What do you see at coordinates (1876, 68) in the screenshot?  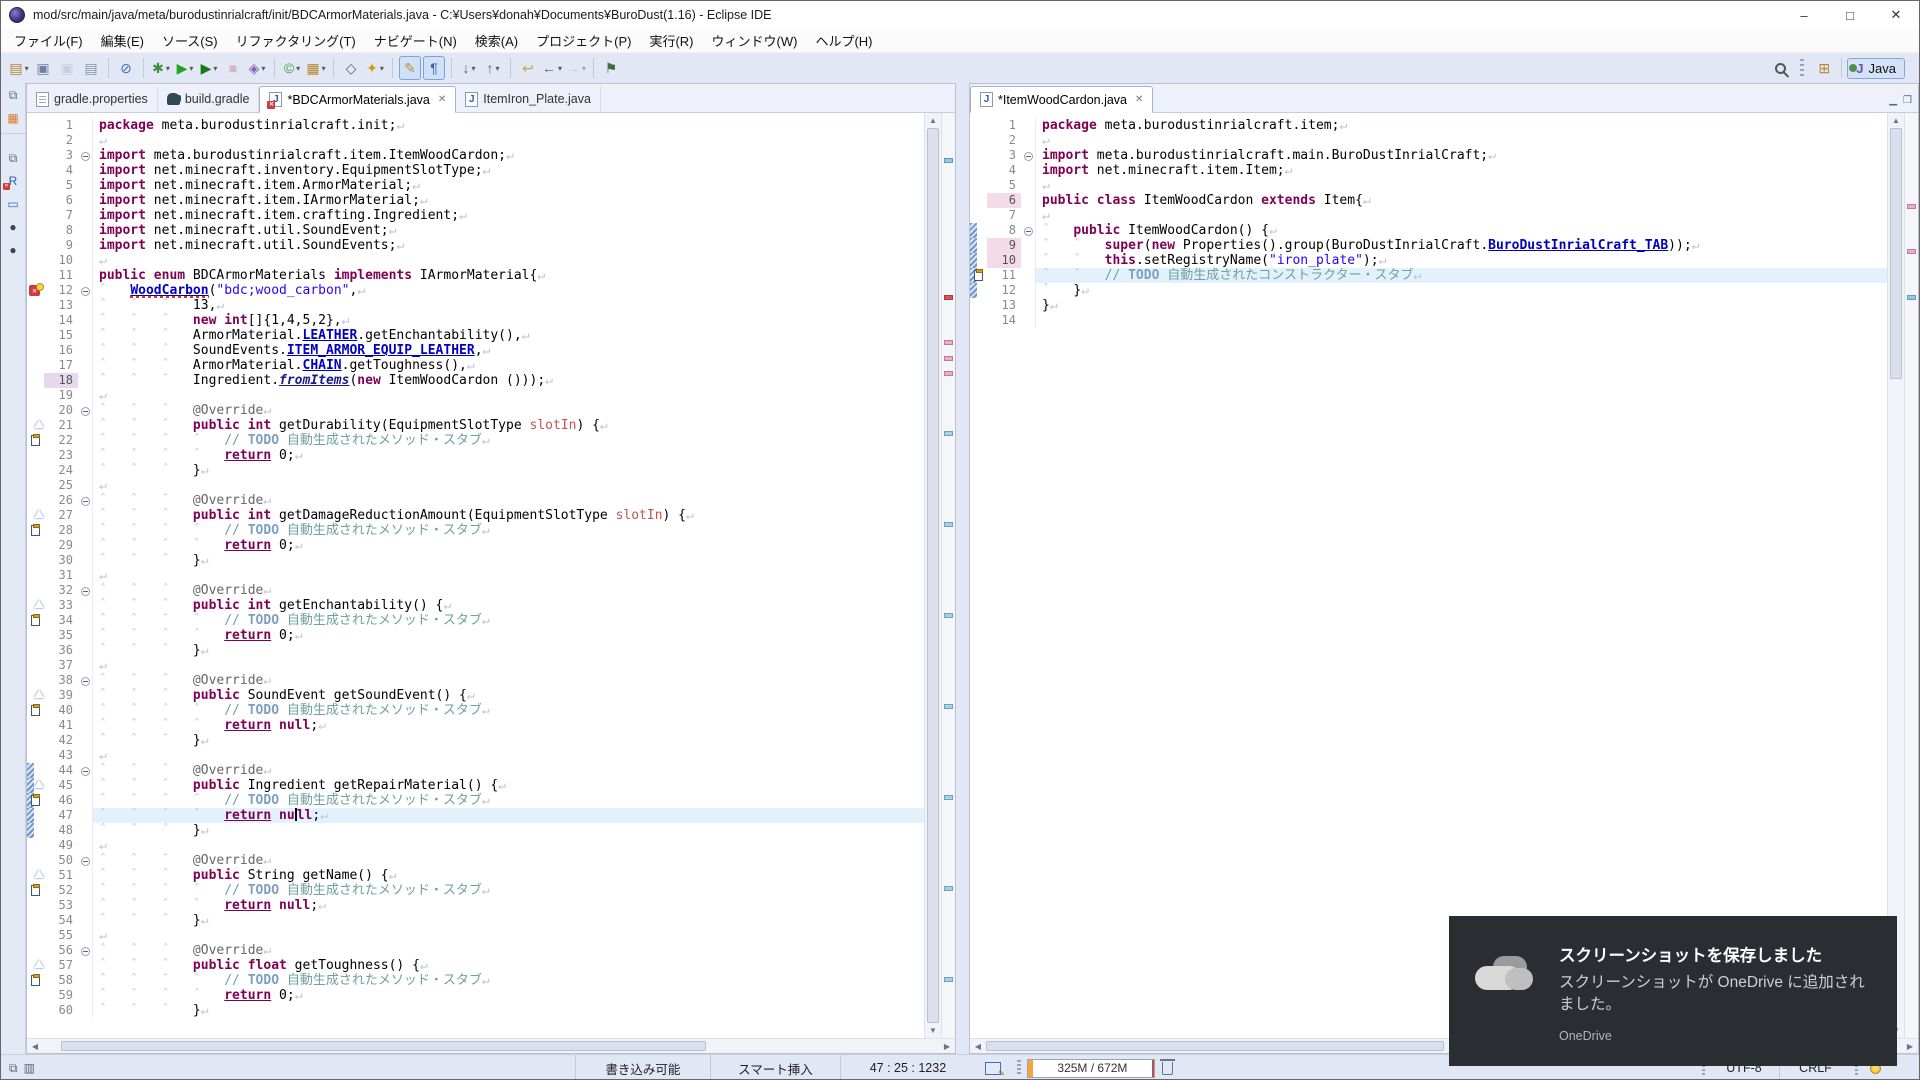 I see `java-perspective-button: J Java` at bounding box center [1876, 68].